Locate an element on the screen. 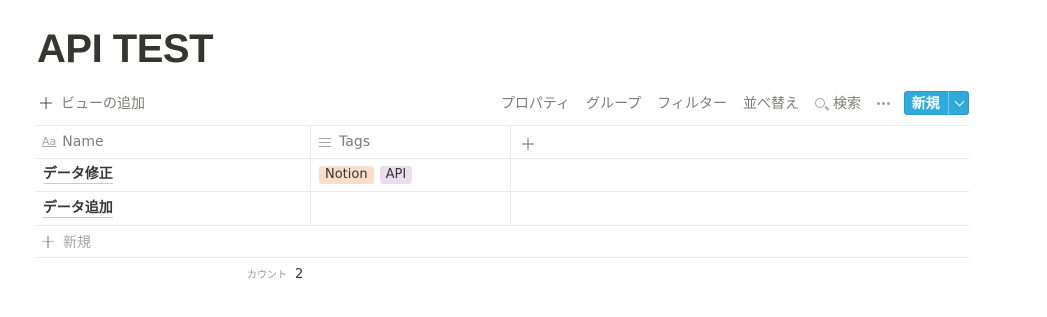  table-row: データ追加 is located at coordinates (78, 208).